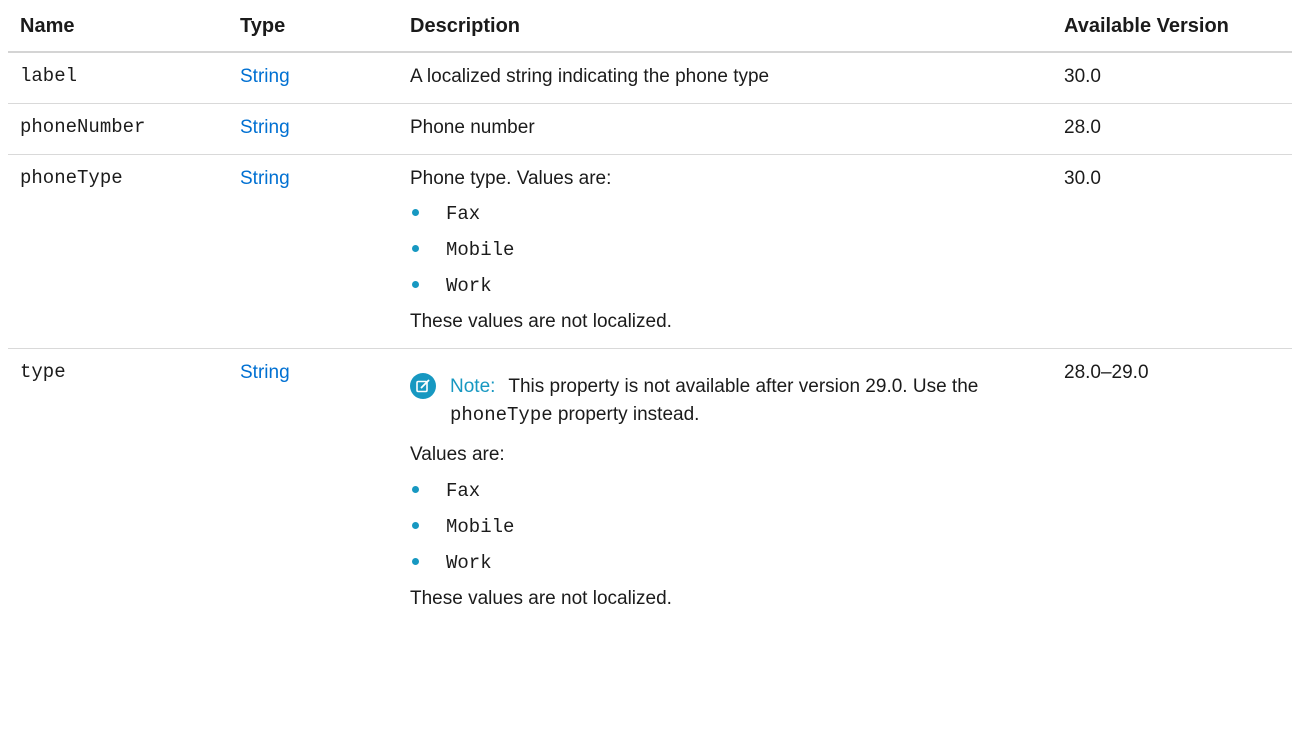  I want to click on note-text-after: property instead., so click(628, 414).